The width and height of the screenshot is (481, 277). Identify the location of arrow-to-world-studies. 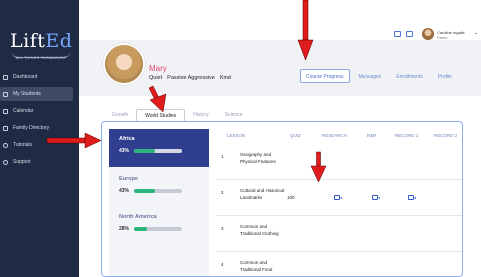
(157, 99).